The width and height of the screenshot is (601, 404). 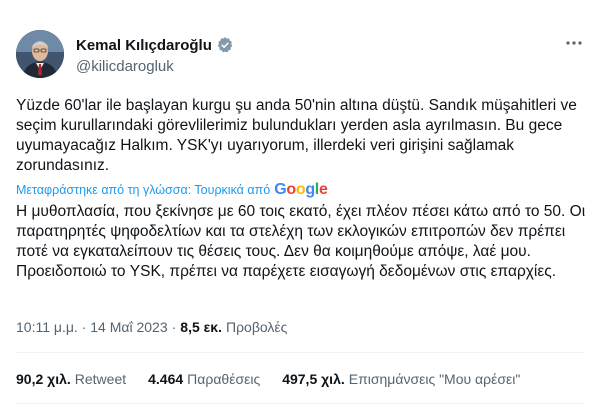 I want to click on views-count: 8,5 εκ., so click(x=201, y=327).